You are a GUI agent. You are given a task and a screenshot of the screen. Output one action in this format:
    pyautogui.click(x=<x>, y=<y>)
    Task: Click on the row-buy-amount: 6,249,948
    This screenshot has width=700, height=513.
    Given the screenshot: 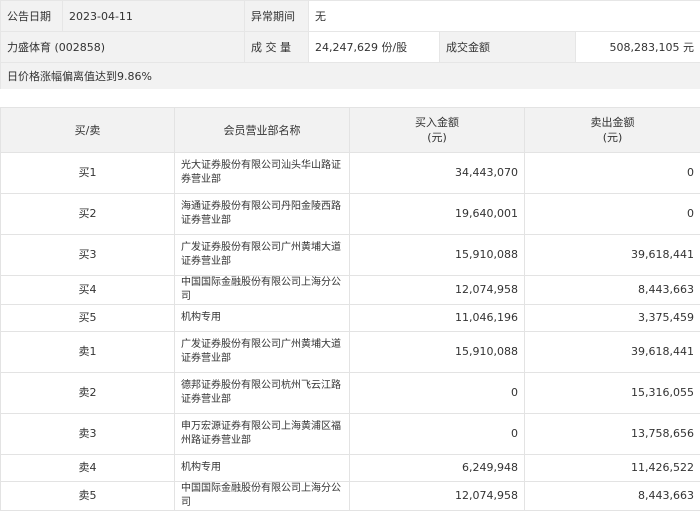 What is the action you would take?
    pyautogui.click(x=437, y=468)
    